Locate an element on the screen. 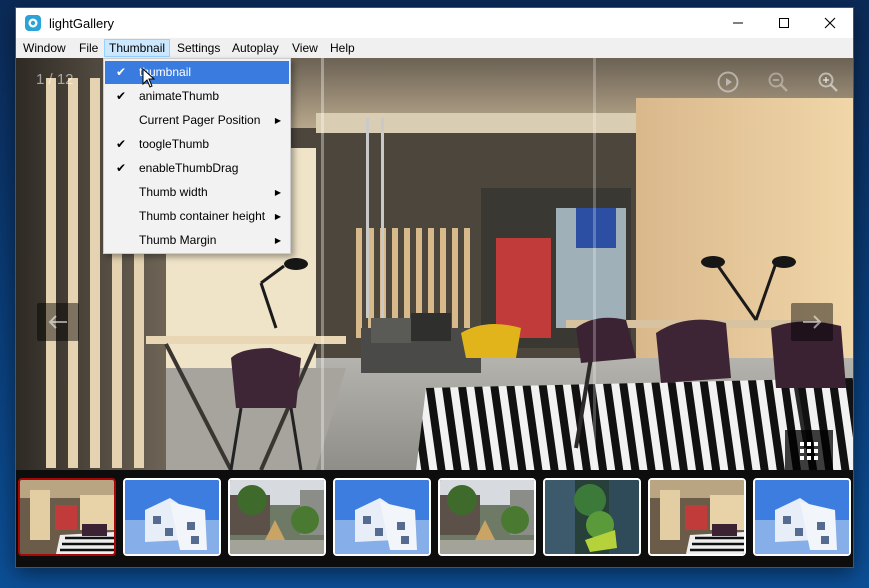  menu-option-label: toogleThumb is located at coordinates (174, 144).